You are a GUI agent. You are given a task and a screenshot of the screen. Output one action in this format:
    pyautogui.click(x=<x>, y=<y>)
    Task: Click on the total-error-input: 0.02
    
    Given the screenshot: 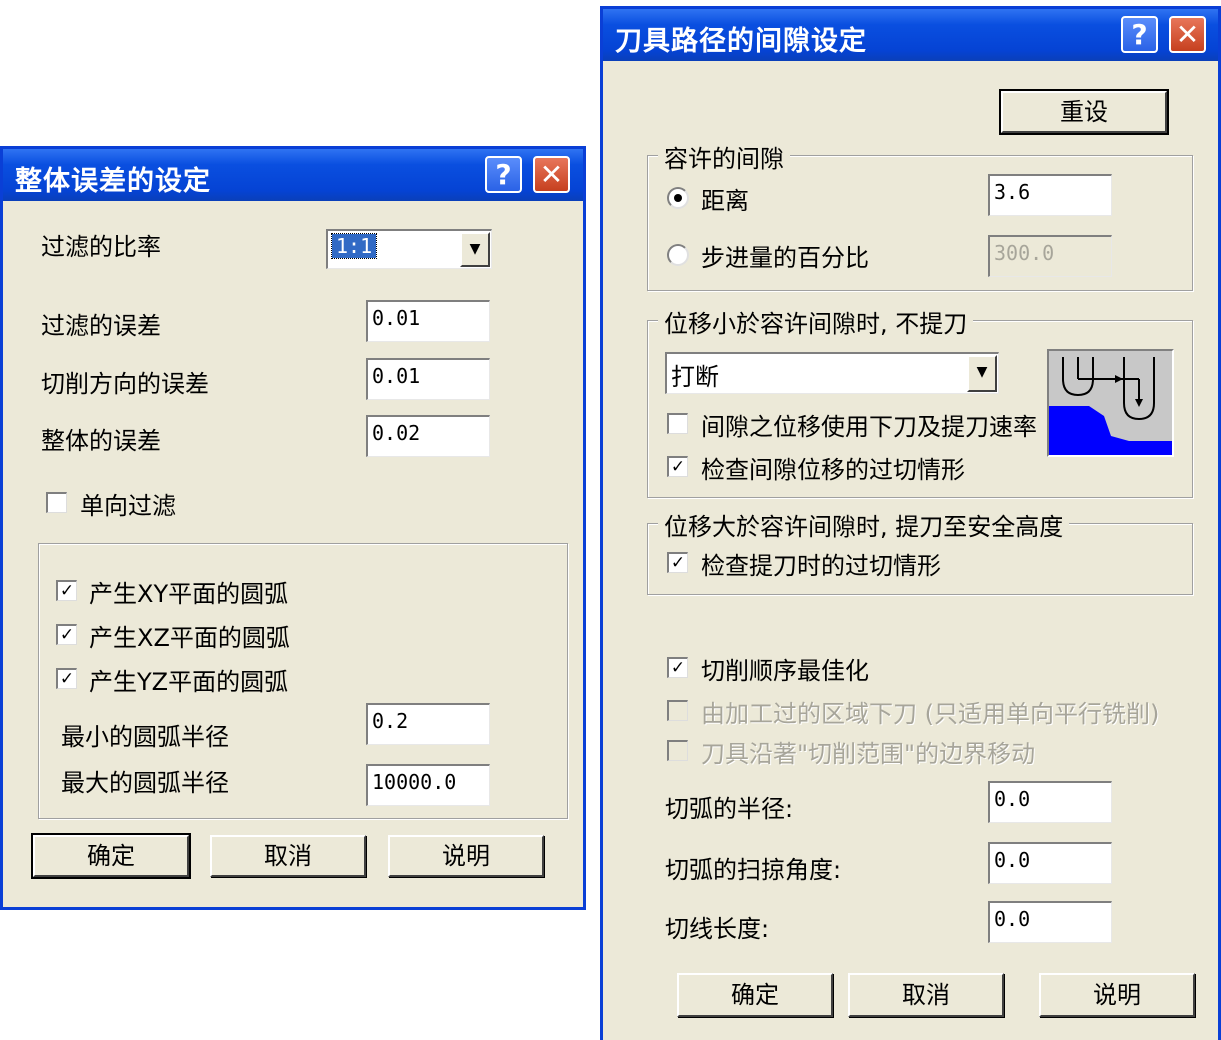 What is the action you would take?
    pyautogui.click(x=428, y=436)
    